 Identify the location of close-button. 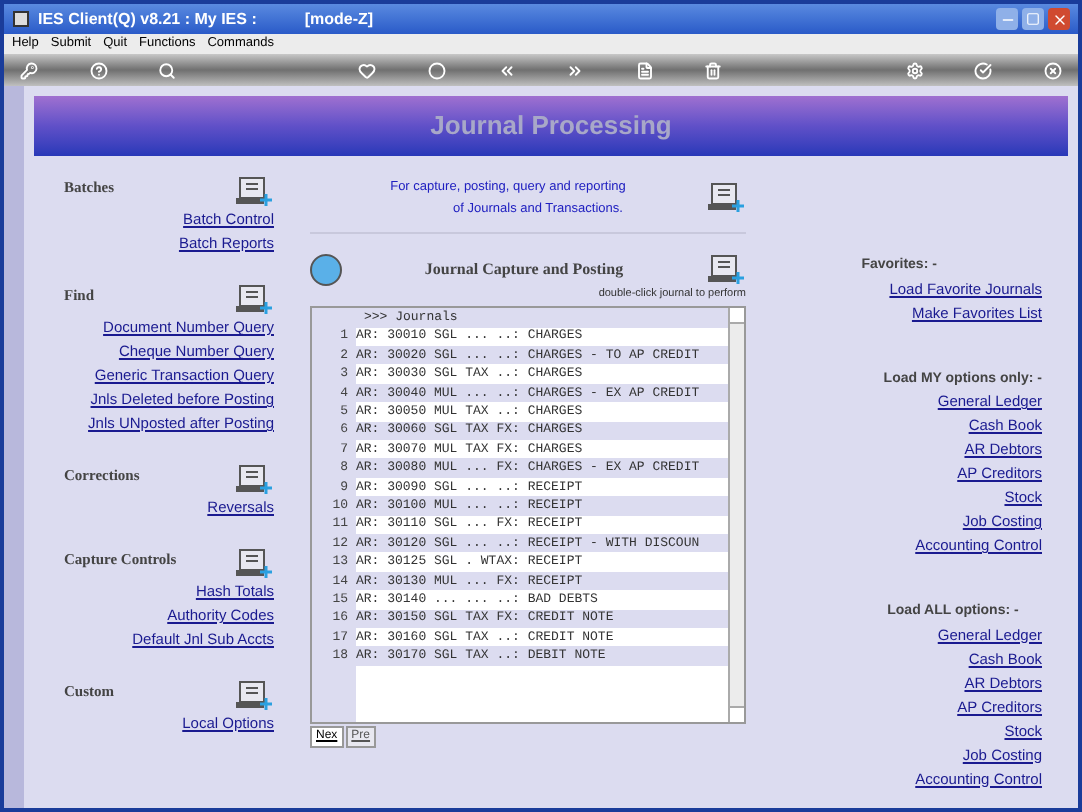
(1059, 19).